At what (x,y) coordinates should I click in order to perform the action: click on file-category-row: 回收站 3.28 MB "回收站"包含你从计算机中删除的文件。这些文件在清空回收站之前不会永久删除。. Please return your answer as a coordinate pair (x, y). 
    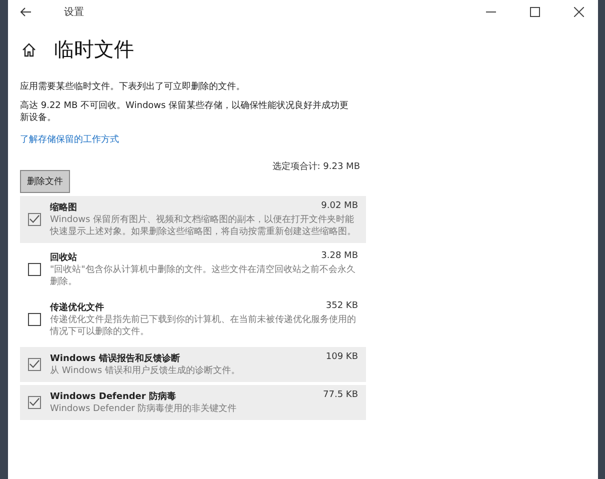
    Looking at the image, I should click on (193, 270).